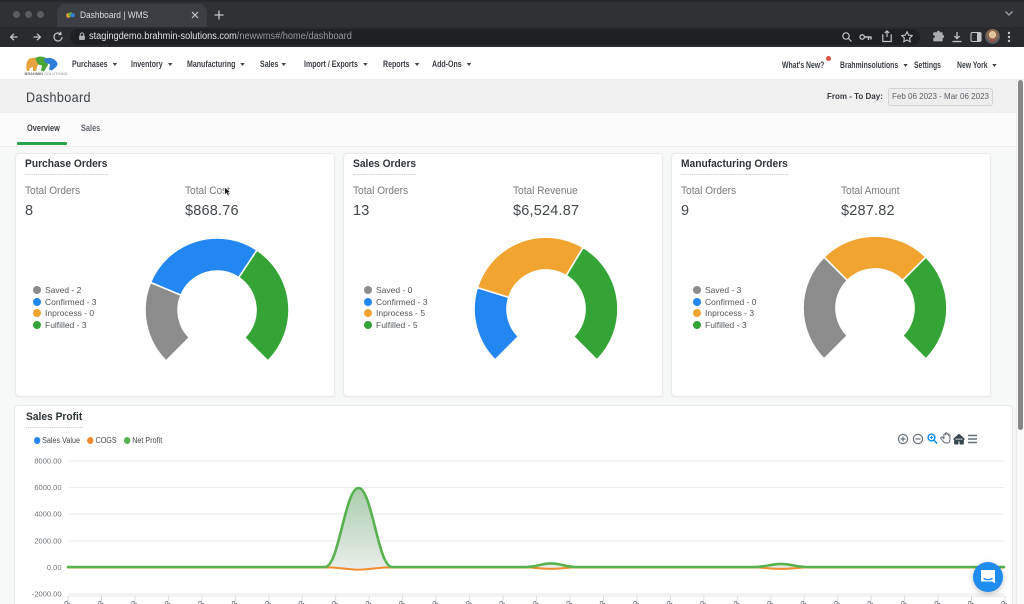  What do you see at coordinates (754, 601) in the screenshot?
I see `svg-text: Feb 27 2023` at bounding box center [754, 601].